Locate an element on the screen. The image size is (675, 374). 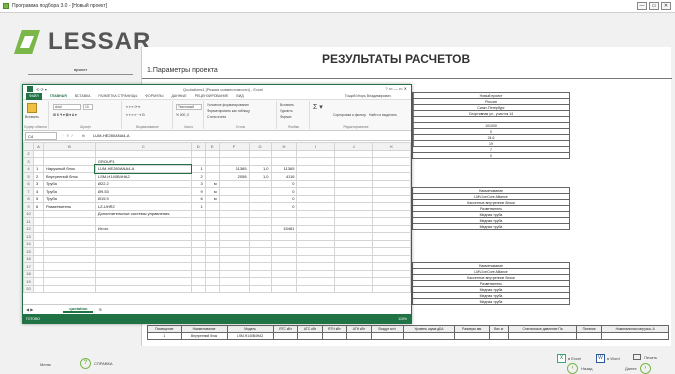
cell: 6 is located at coordinates (38, 206).